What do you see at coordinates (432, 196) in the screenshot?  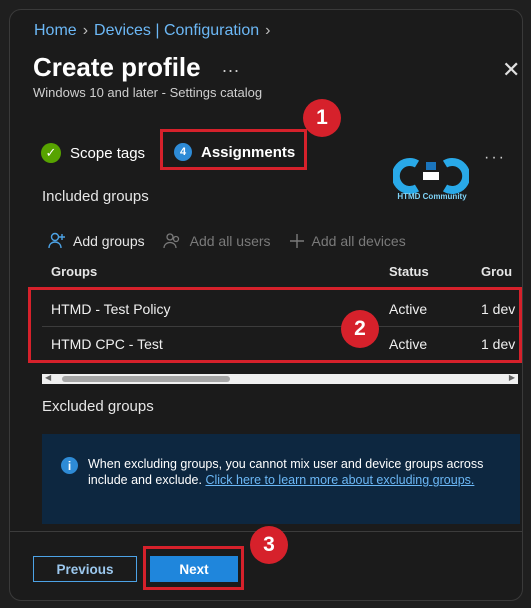 I see `logo-caption: HTMD Community` at bounding box center [432, 196].